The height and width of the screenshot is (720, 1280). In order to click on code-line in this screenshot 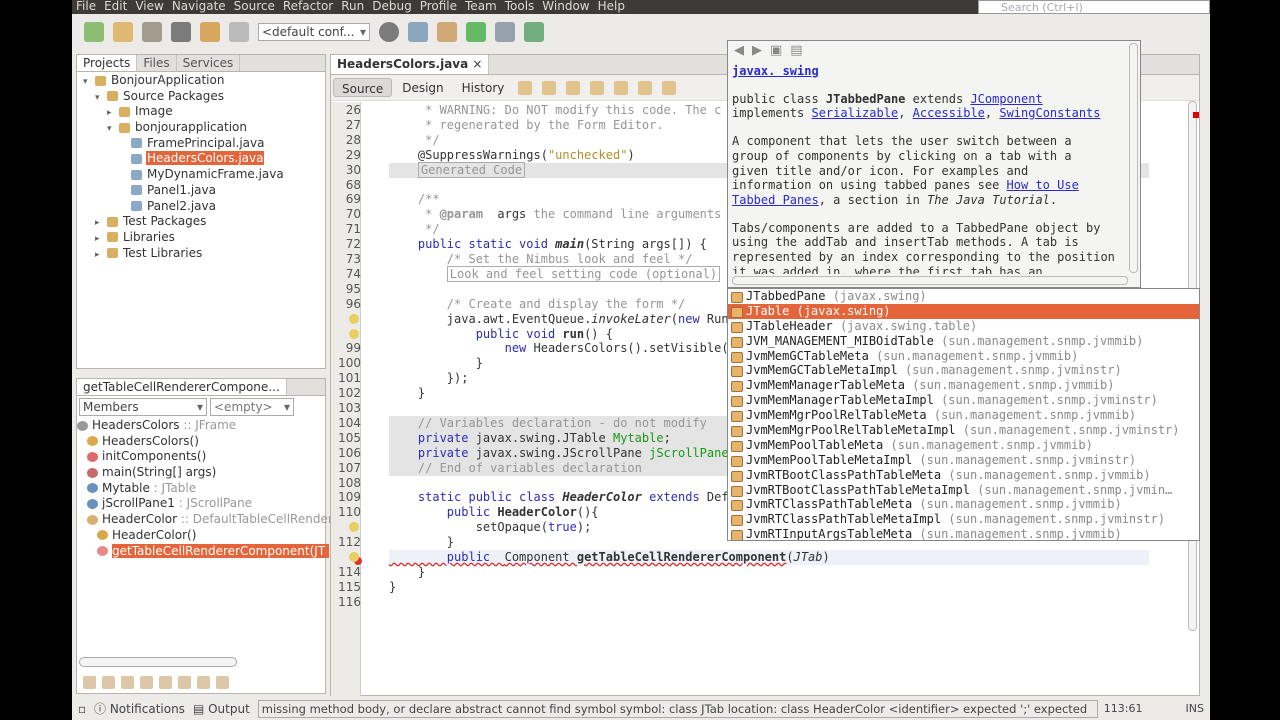, I will do `click(769, 602)`.